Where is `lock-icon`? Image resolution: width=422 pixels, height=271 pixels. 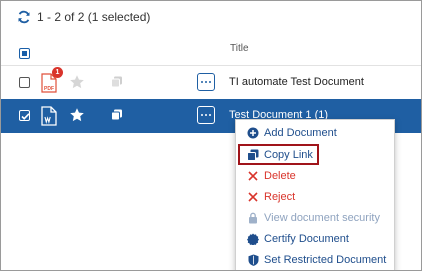
lock-icon is located at coordinates (253, 218).